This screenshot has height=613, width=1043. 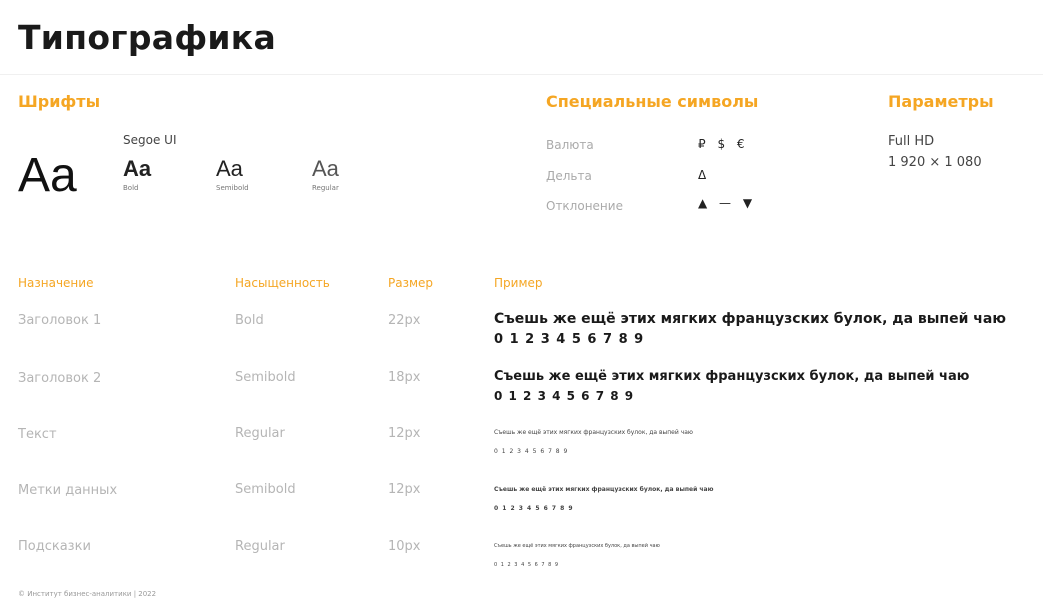 I want to click on row2-weight: Semibold, so click(x=265, y=377).